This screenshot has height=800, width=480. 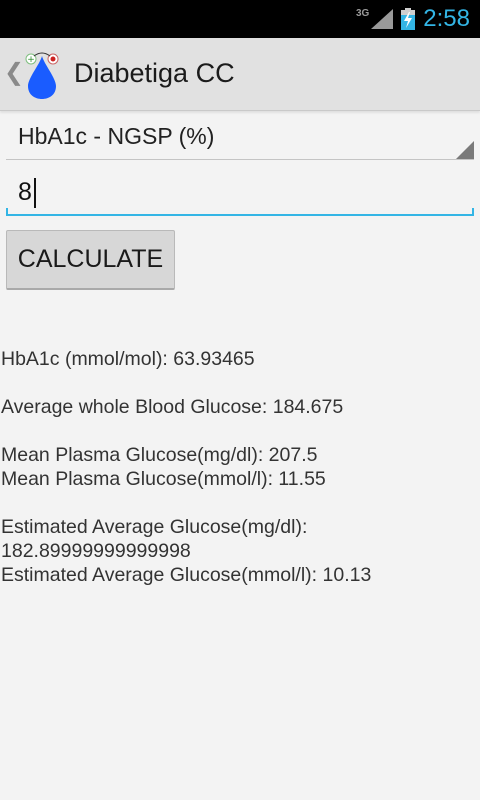 What do you see at coordinates (128, 359) in the screenshot?
I see `result-hba1c-mmol: HbA1c (mmol/mol): 63.93465` at bounding box center [128, 359].